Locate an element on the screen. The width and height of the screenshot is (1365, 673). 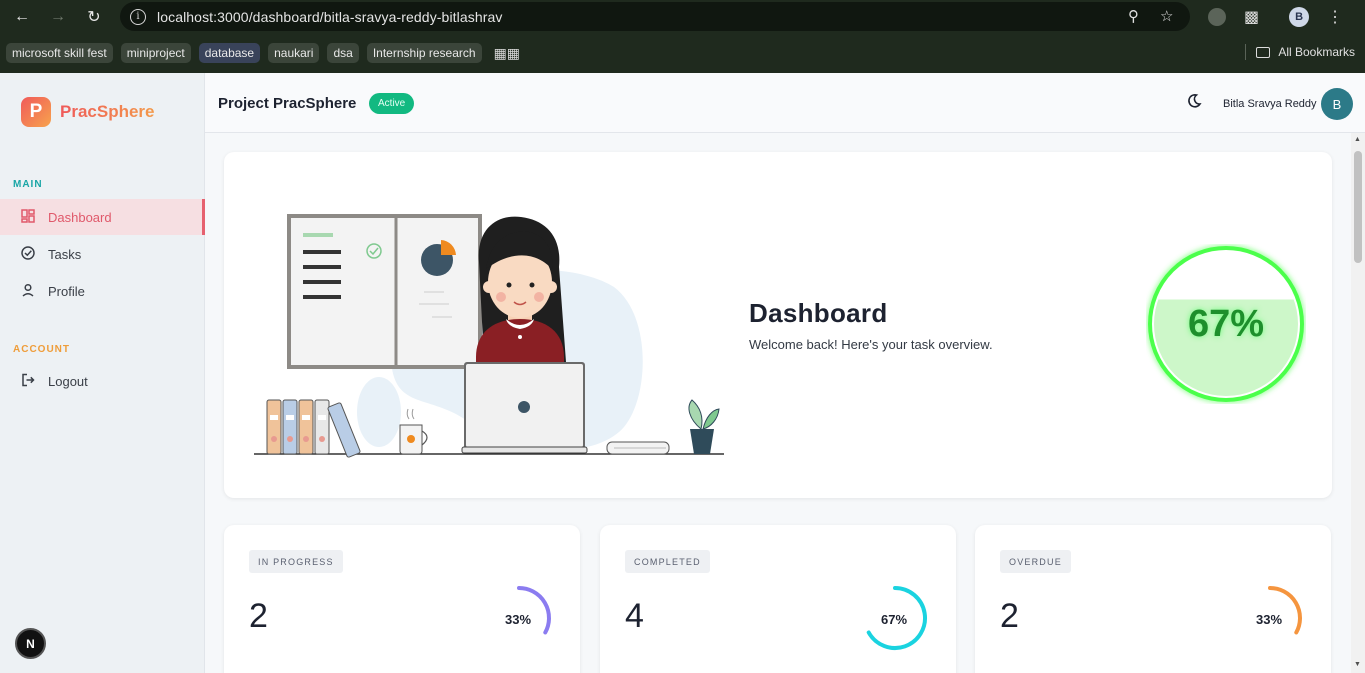
sidebar-item-label: Tasks is located at coordinates (65, 254).